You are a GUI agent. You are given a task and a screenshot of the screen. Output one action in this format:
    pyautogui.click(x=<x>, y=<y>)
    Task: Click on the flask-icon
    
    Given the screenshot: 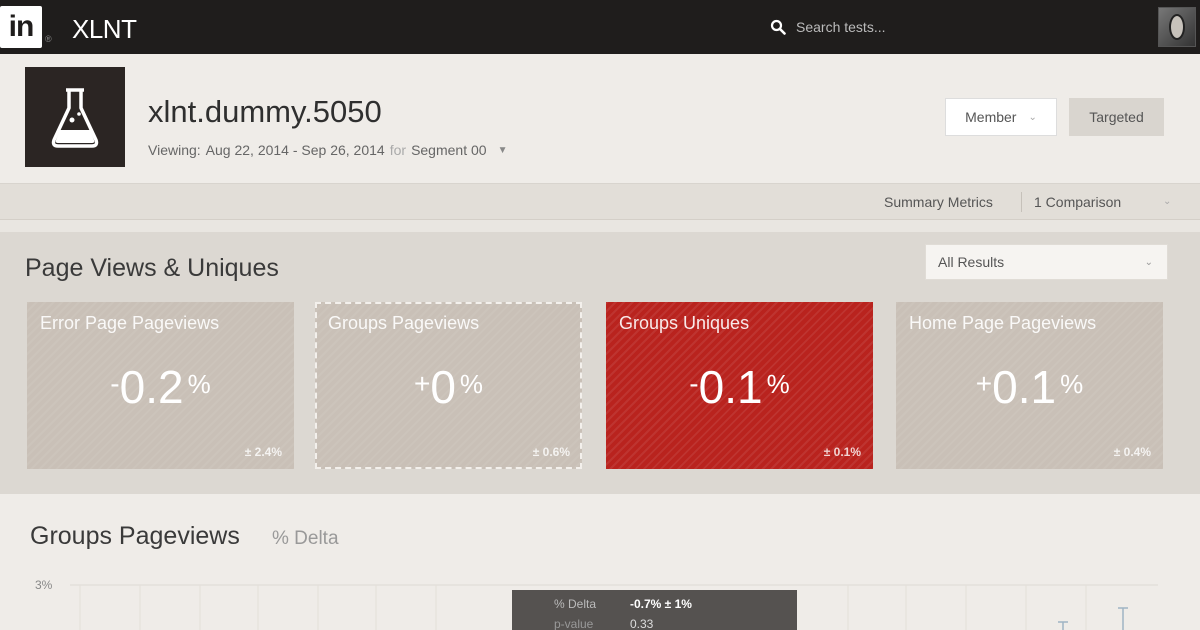 What is the action you would take?
    pyautogui.click(x=75, y=117)
    